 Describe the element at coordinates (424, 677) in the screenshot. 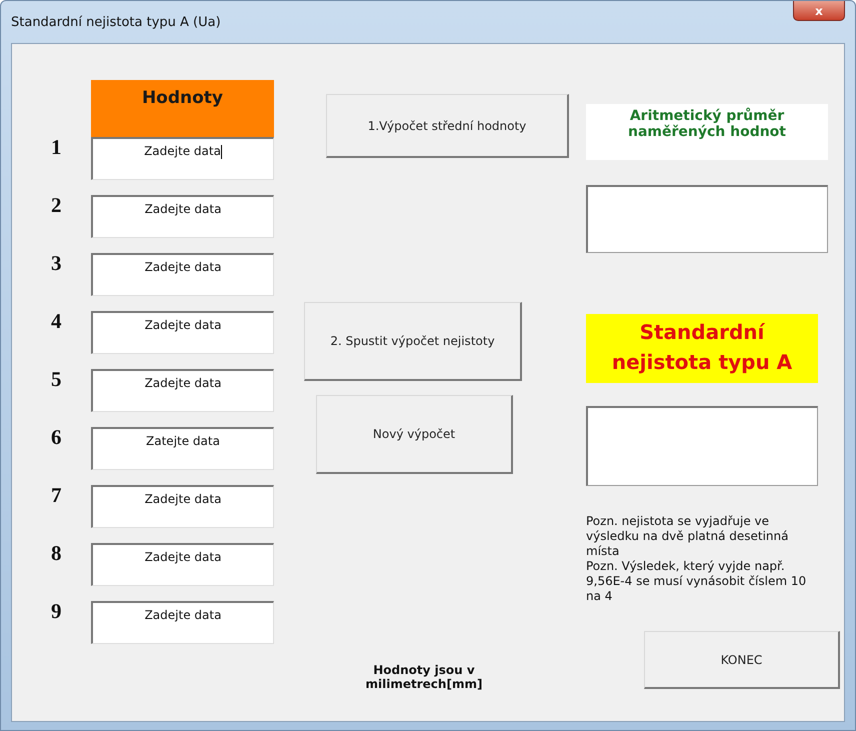

I see `units-label: Hodnoty jsou v milimetrech[mm]` at that location.